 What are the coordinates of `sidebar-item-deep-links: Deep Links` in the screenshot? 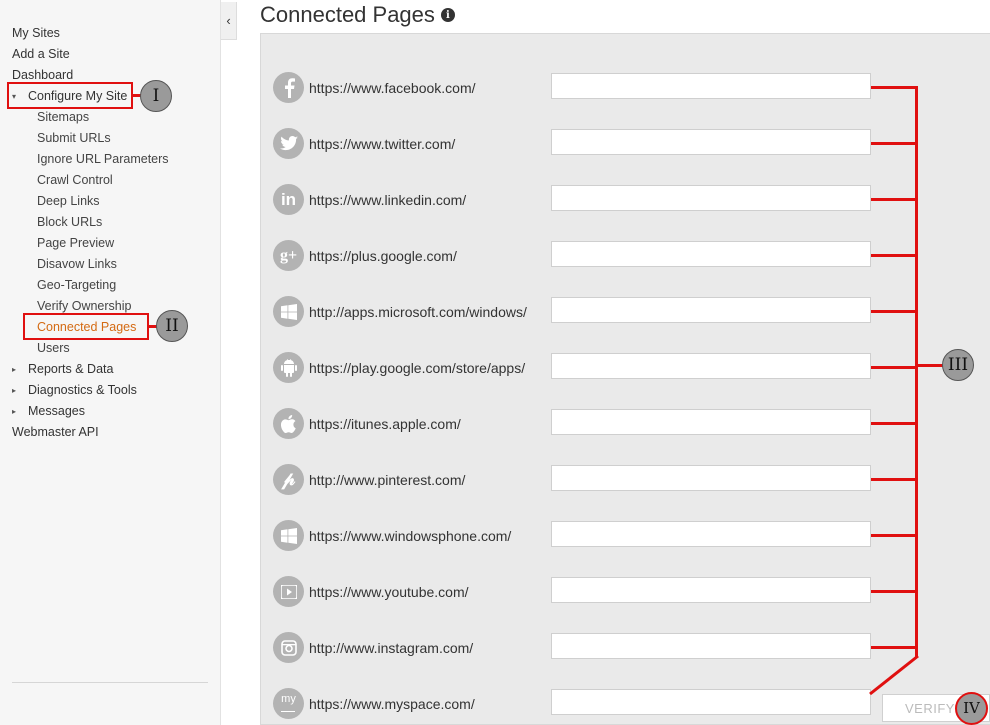 It's located at (68, 201).